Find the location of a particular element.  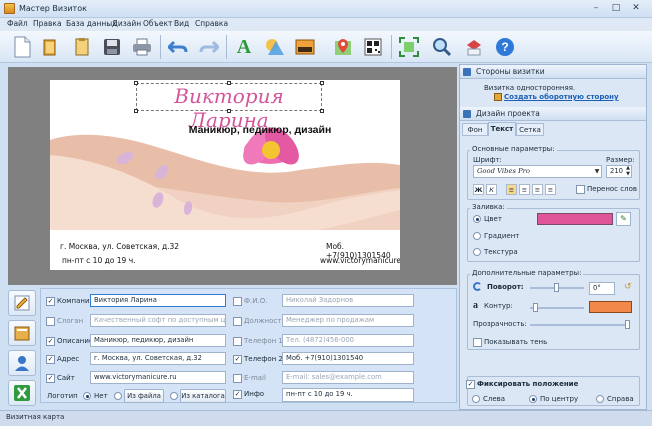

logo-from-catalog-button: Из каталога is located at coordinates (203, 396).